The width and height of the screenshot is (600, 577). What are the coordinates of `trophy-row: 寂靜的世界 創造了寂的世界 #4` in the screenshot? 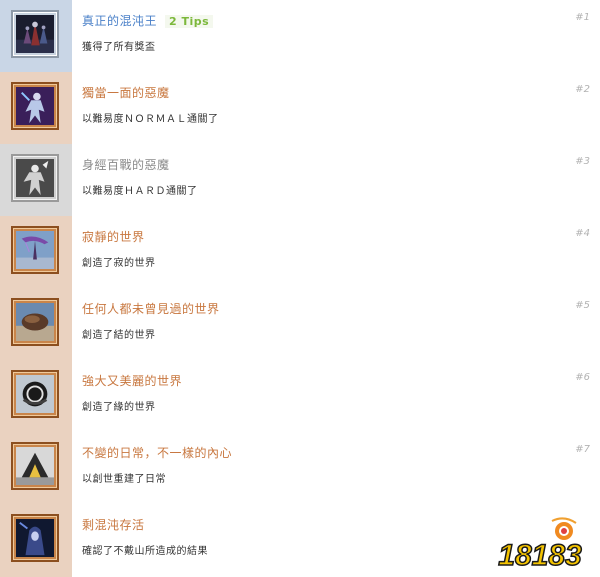 It's located at (300, 252).